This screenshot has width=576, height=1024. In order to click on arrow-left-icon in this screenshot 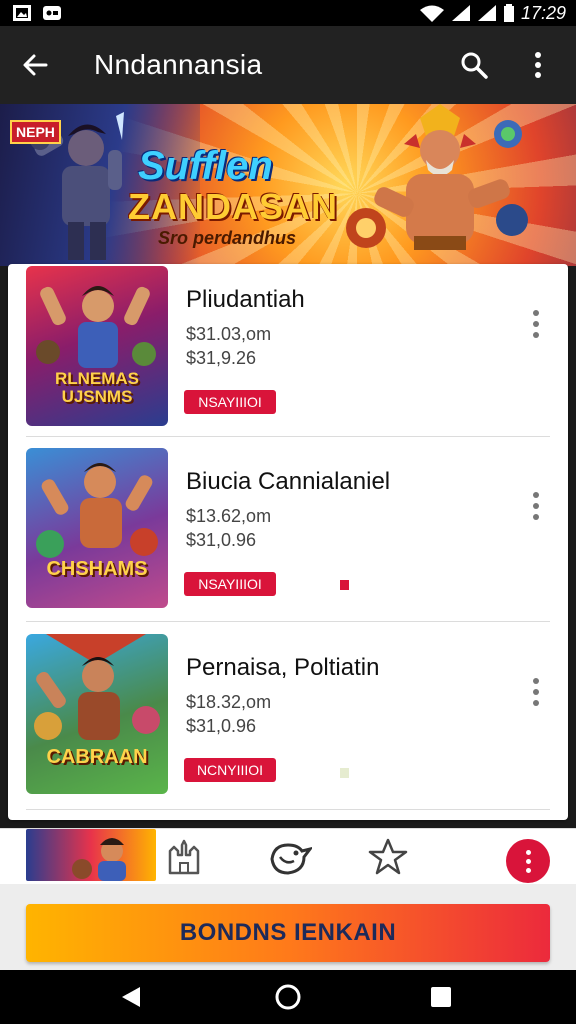, I will do `click(35, 65)`.